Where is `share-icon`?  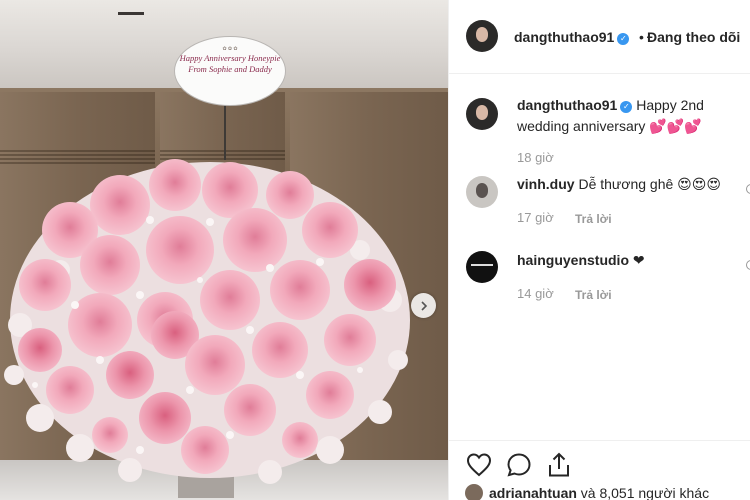
share-icon is located at coordinates (559, 465).